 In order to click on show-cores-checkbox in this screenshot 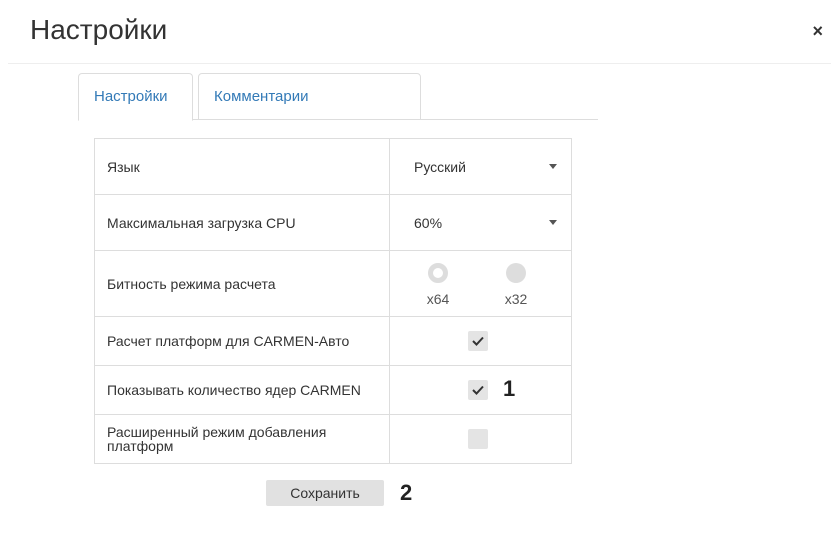, I will do `click(478, 390)`.